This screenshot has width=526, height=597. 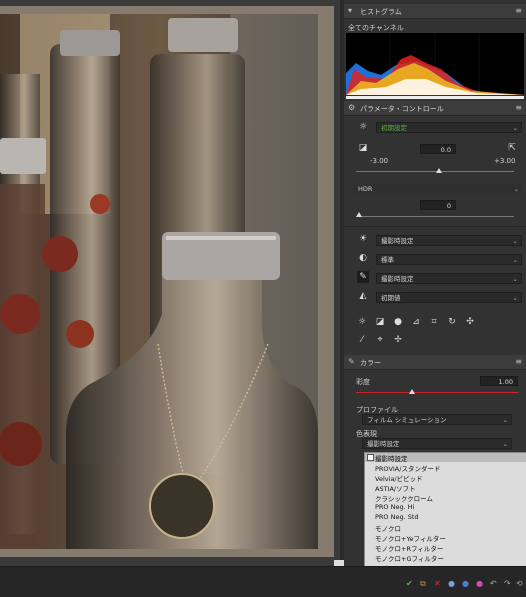 What do you see at coordinates (391, 459) in the screenshot?
I see `list-header-label: 撮影時設定` at bounding box center [391, 459].